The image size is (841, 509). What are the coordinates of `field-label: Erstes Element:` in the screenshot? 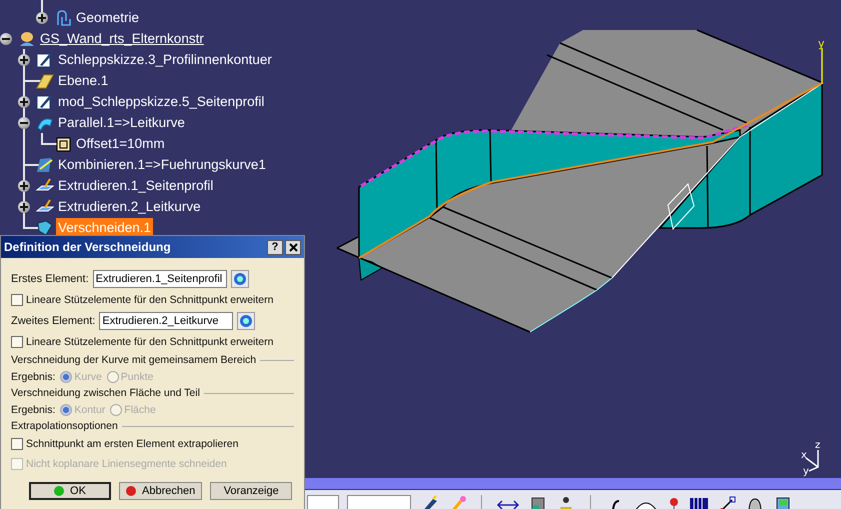 It's located at (50, 279).